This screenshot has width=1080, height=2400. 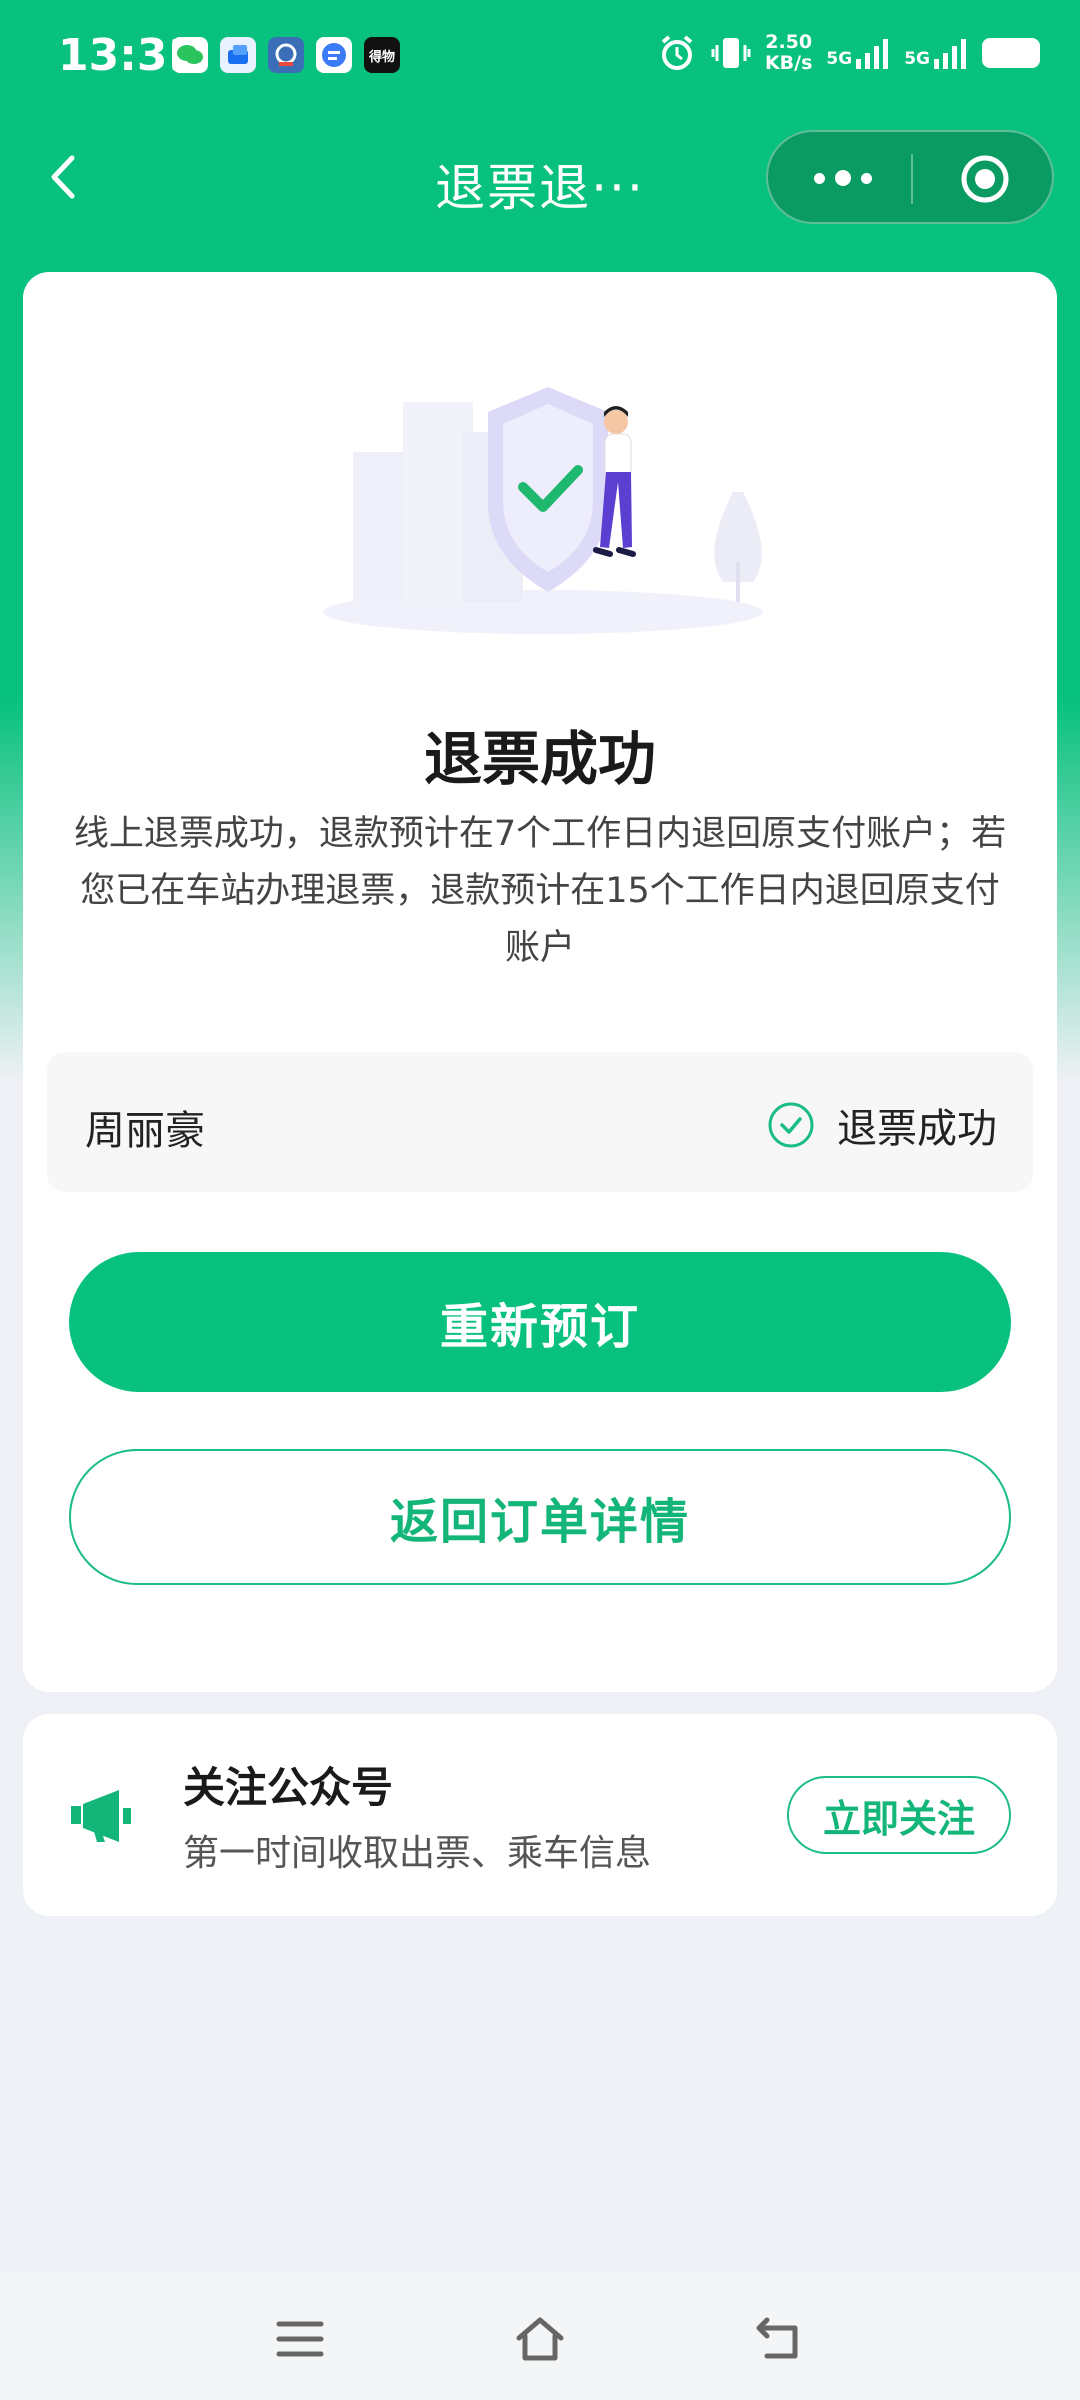 I want to click on more-menu-icon, so click(x=843, y=178).